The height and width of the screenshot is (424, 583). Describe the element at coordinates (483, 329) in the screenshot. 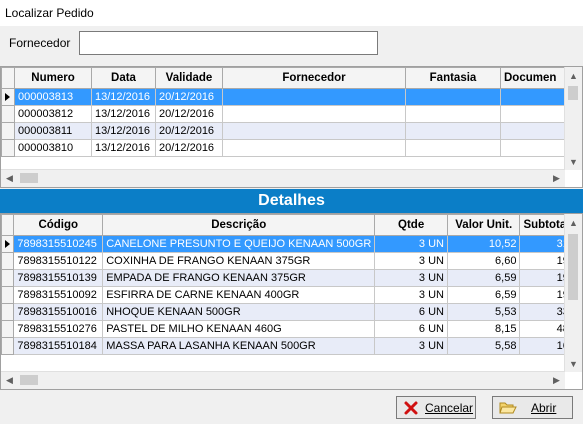

I see `detail-valor-unit: 8,15` at that location.